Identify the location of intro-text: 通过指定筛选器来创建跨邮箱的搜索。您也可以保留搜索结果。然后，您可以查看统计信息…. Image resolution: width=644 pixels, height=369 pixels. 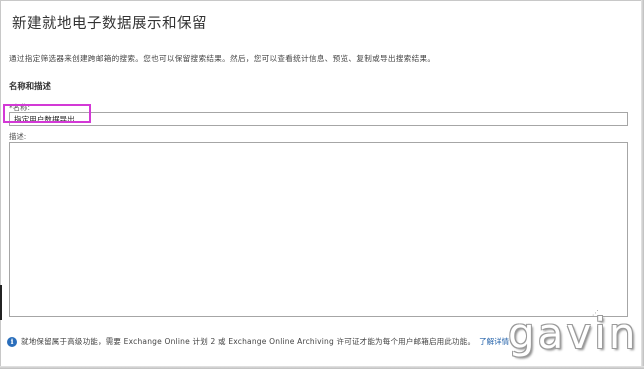
(222, 58).